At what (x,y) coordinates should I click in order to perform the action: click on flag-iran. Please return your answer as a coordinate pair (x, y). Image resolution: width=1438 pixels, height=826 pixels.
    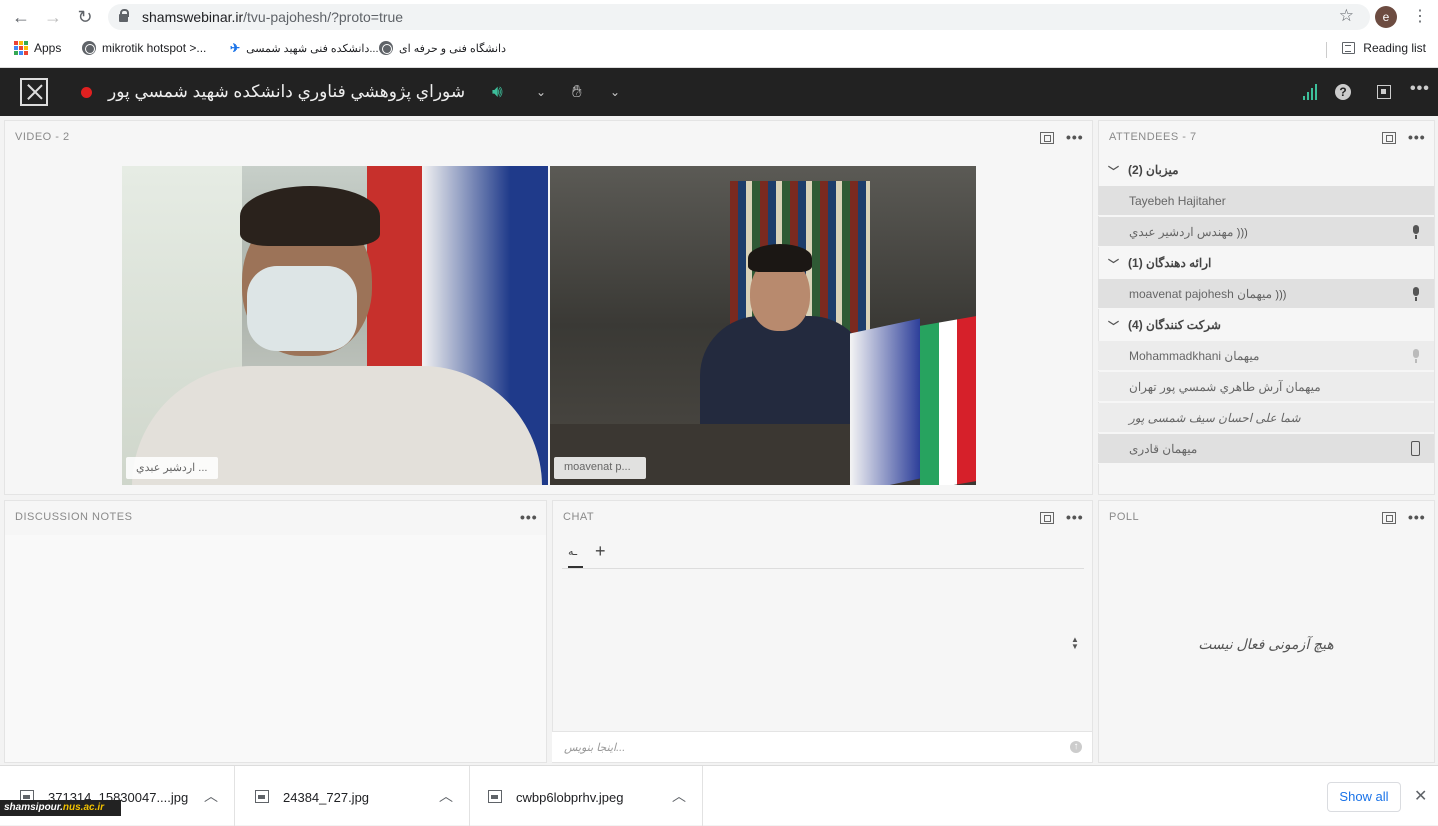
    Looking at the image, I should click on (948, 400).